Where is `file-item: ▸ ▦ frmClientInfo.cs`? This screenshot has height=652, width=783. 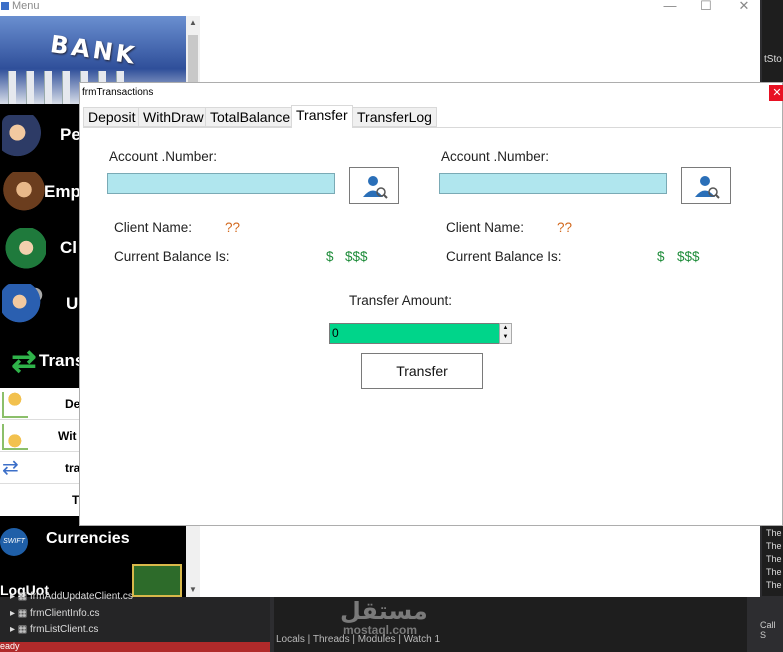 file-item: ▸ ▦ frmClientInfo.cs is located at coordinates (55, 613).